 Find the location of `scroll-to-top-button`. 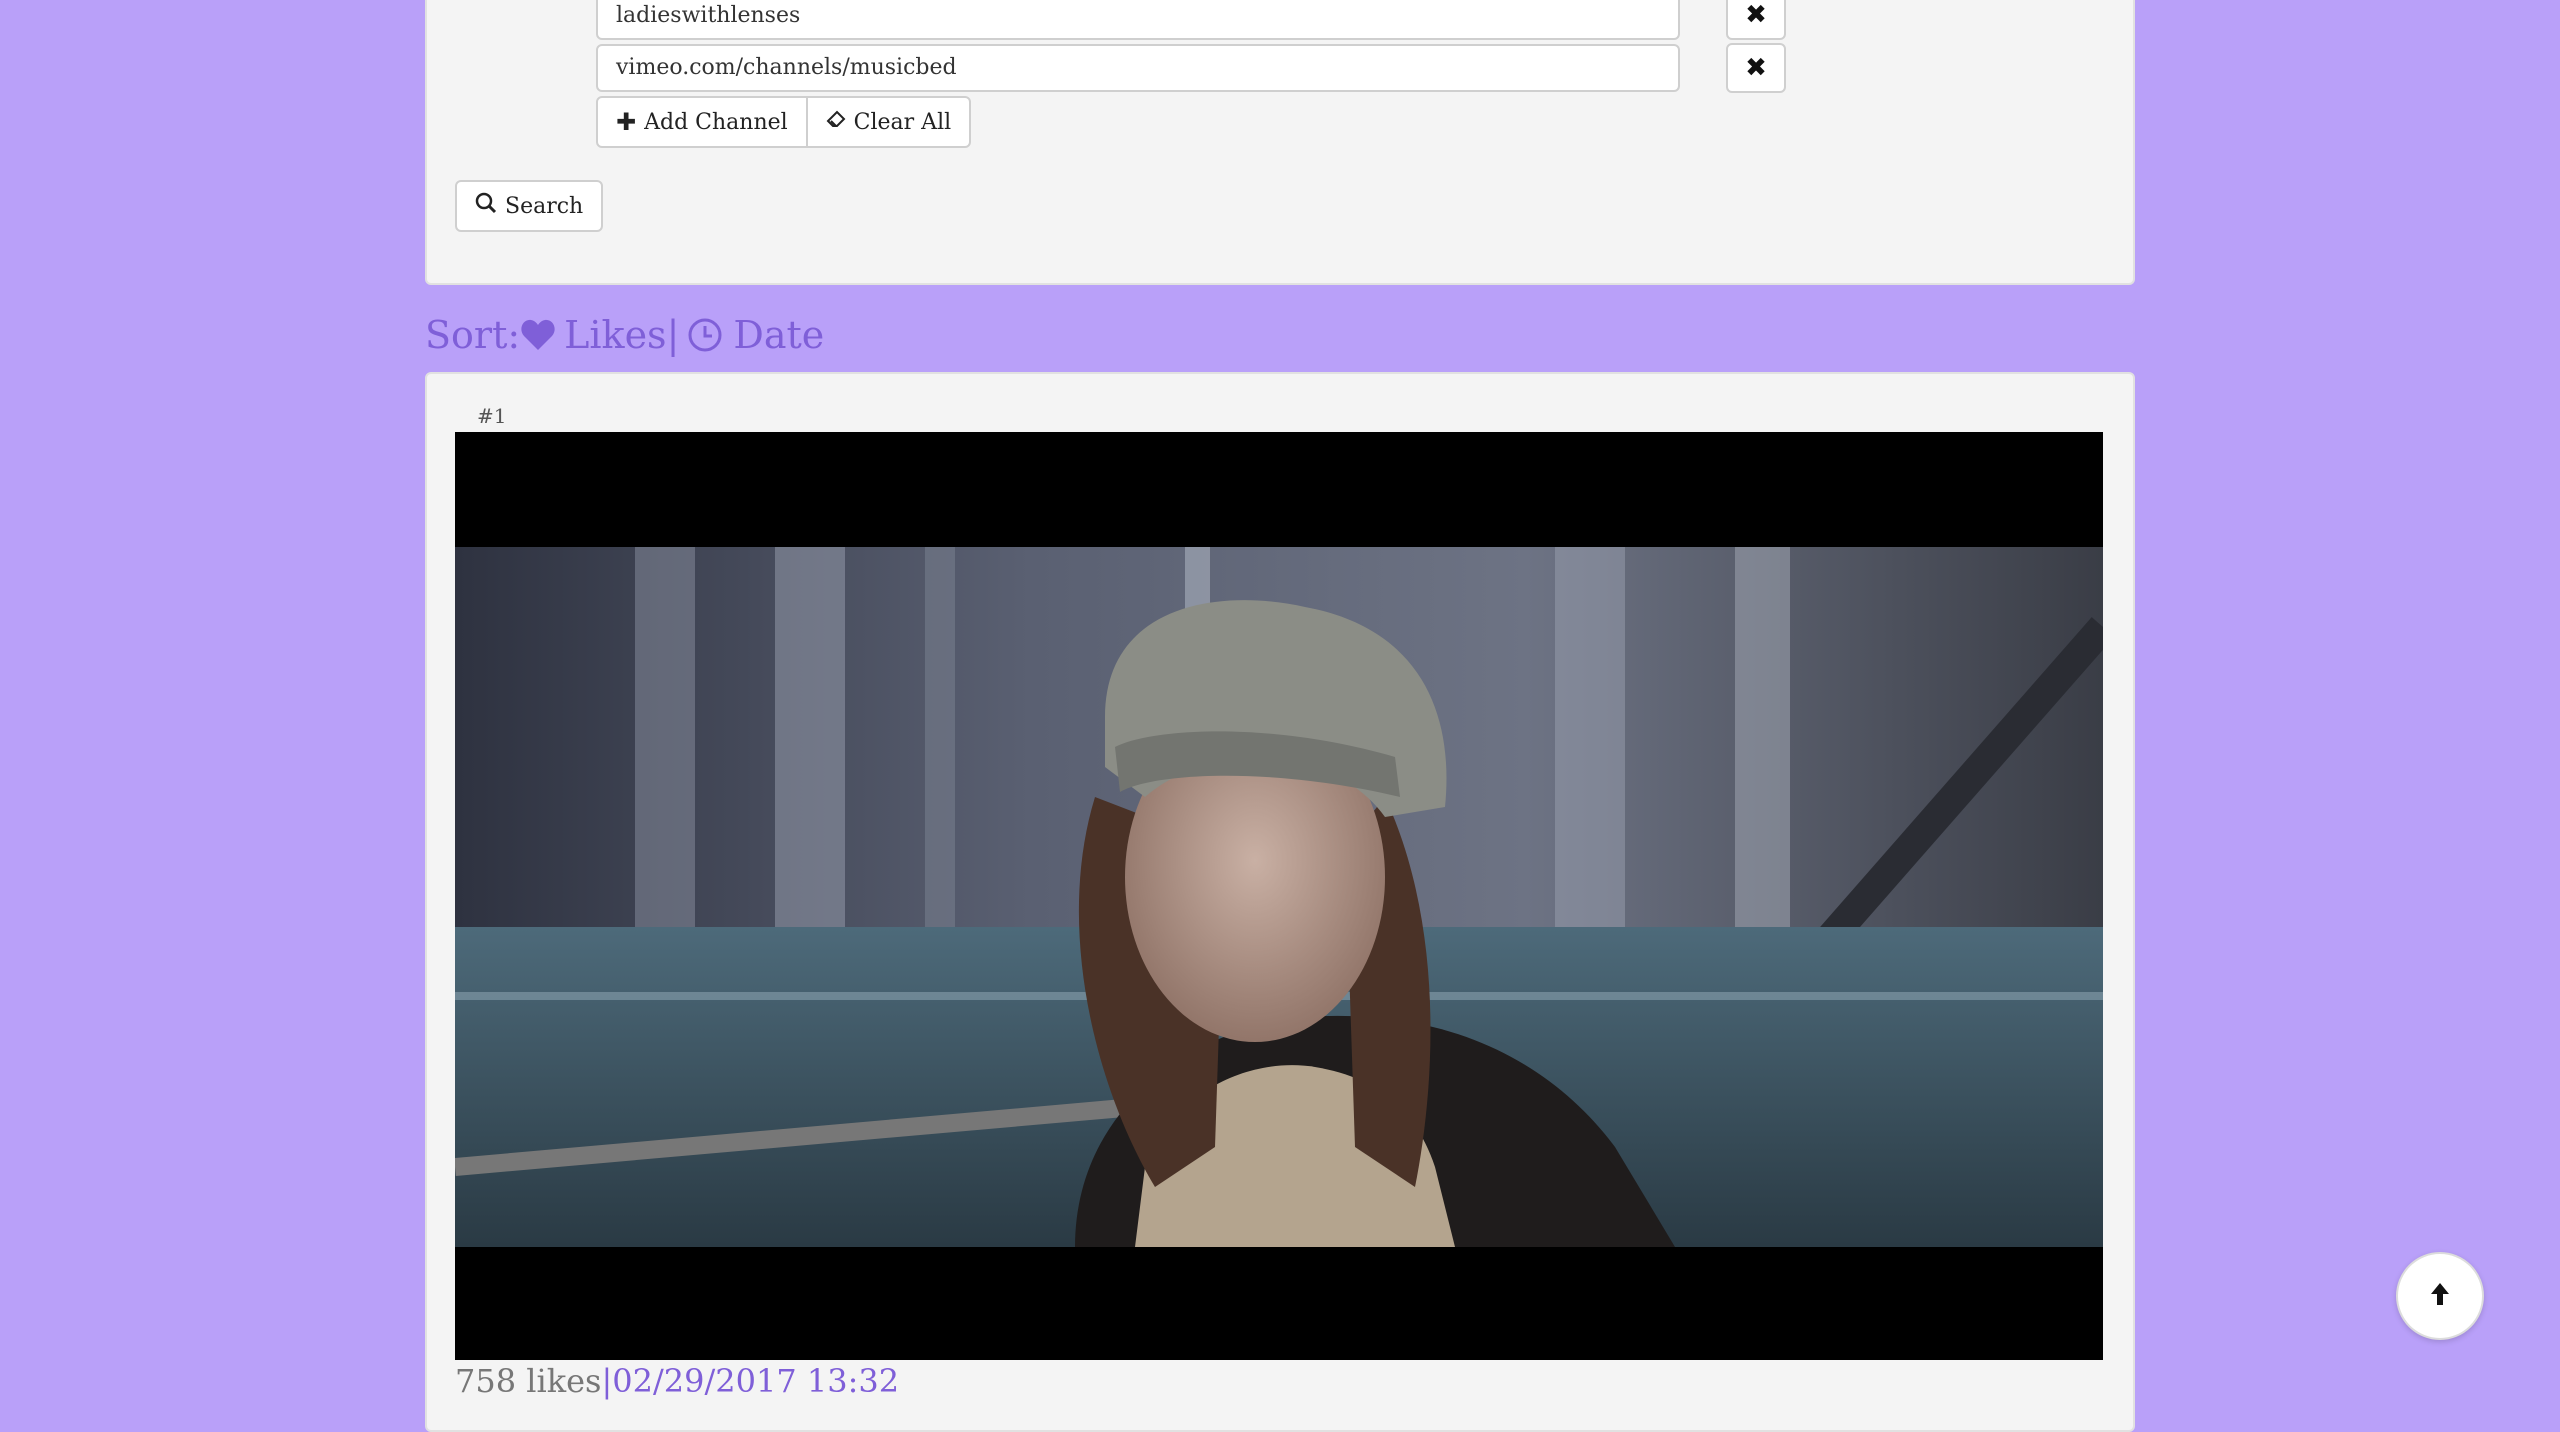

scroll-to-top-button is located at coordinates (2440, 1296).